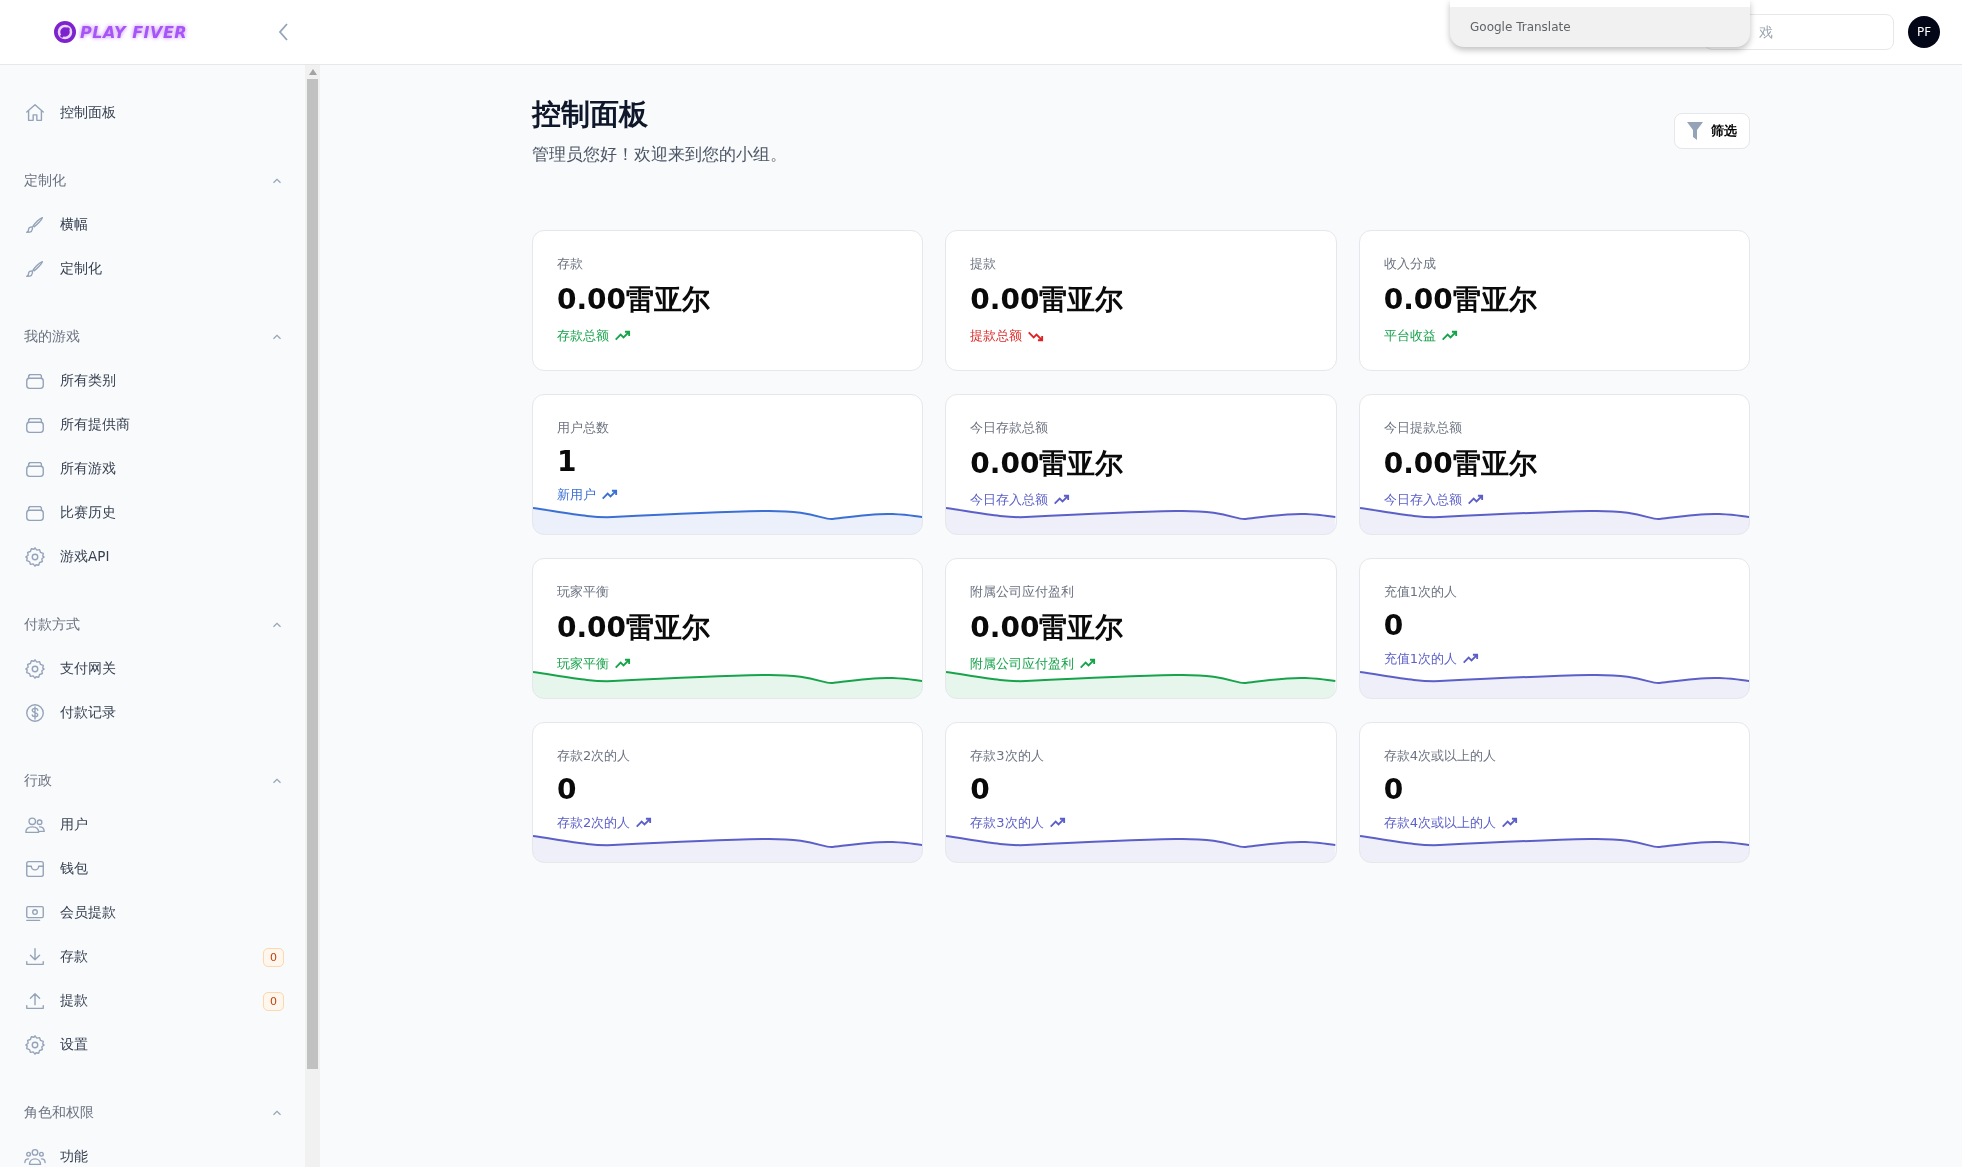 This screenshot has height=1167, width=1962. Describe the element at coordinates (312, 72) in the screenshot. I see `scroll-up-arrow-icon` at that location.